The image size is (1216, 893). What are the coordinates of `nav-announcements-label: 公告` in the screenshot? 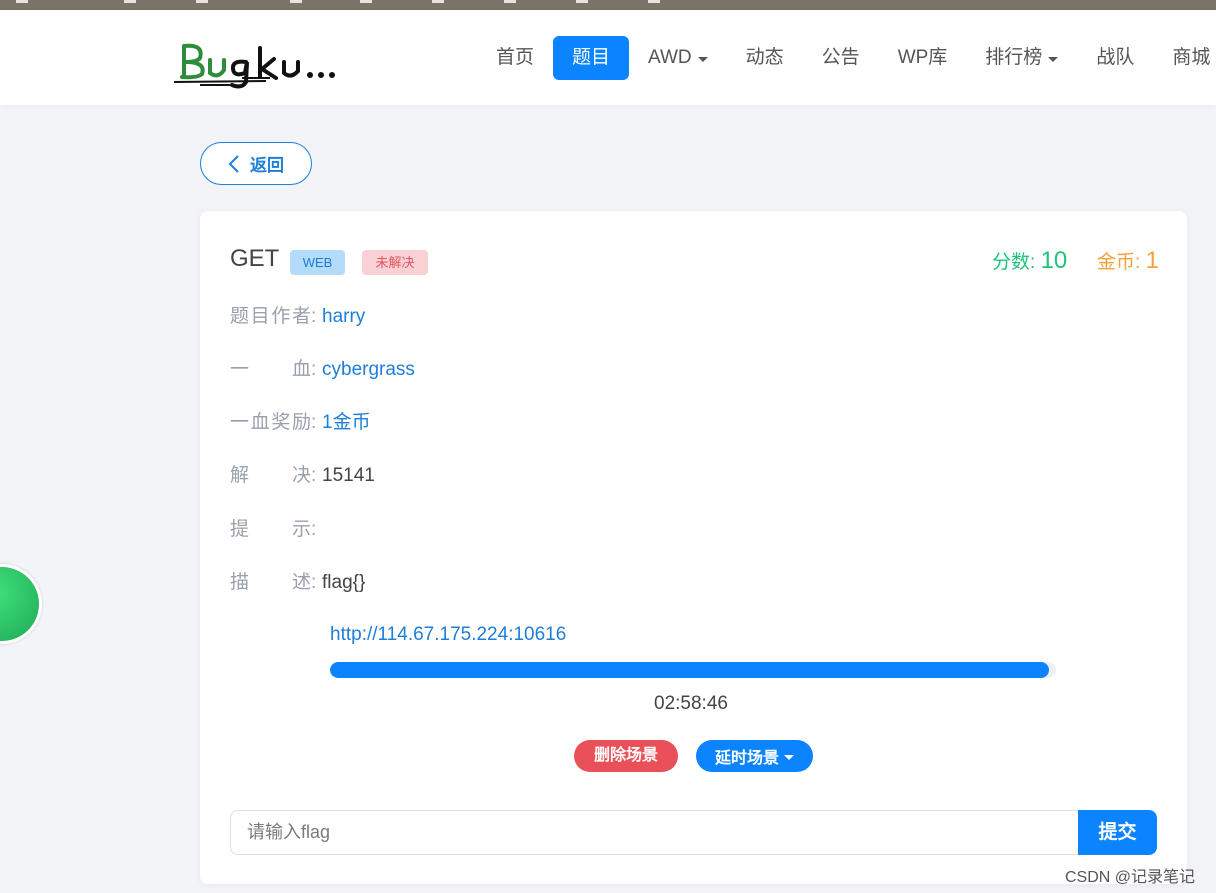 It's located at (840, 57).